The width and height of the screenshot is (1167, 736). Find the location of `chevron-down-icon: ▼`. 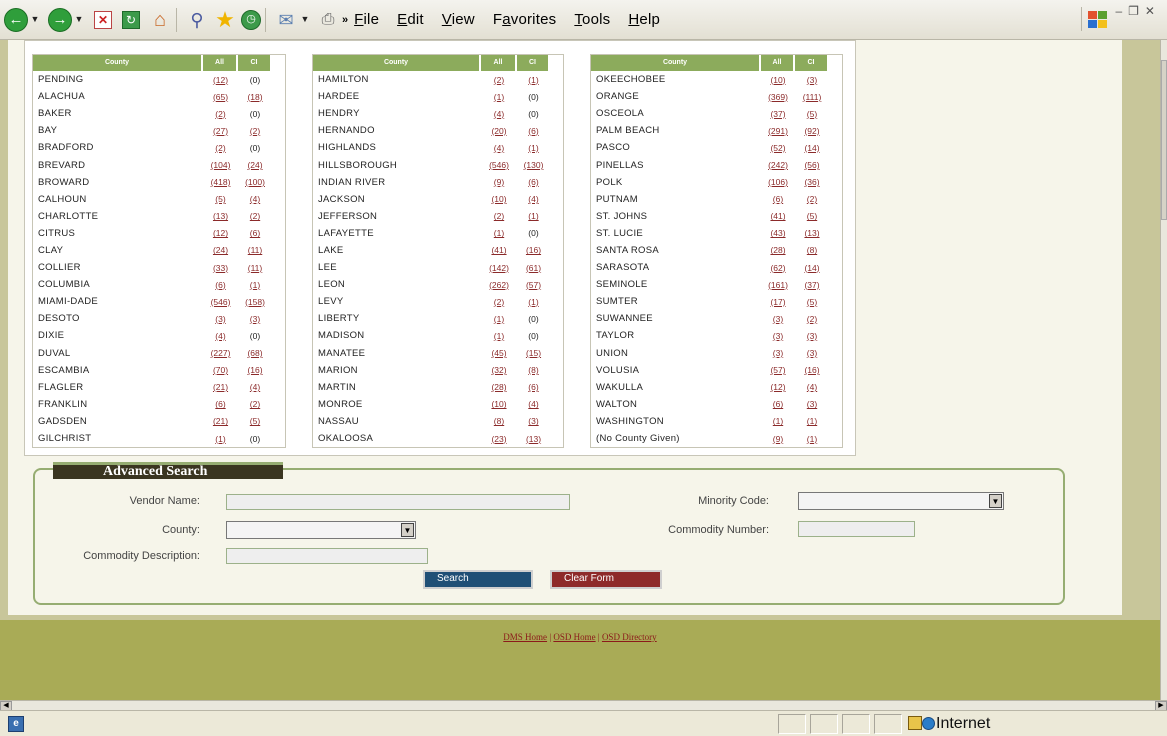

chevron-down-icon: ▼ is located at coordinates (995, 501).